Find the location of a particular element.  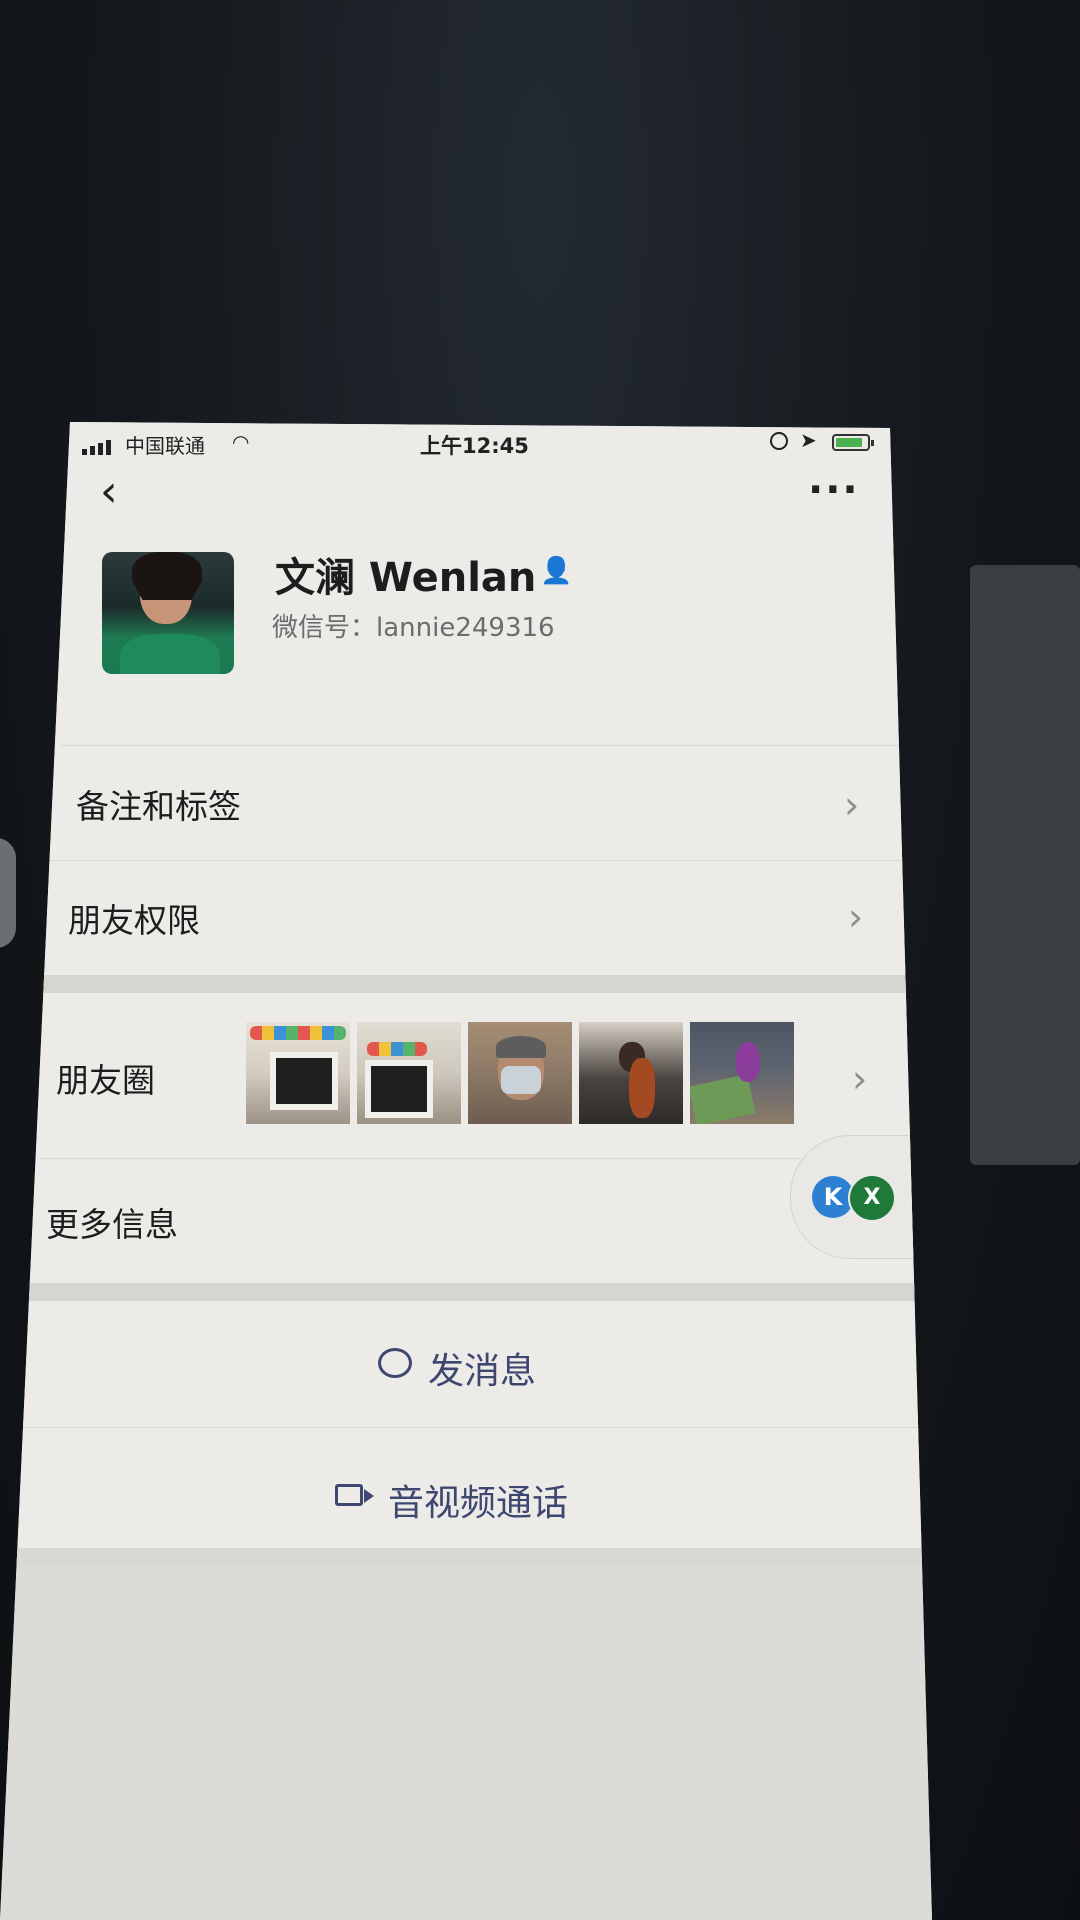

wechat-id: 微信号：lannie249316 is located at coordinates (413, 628).